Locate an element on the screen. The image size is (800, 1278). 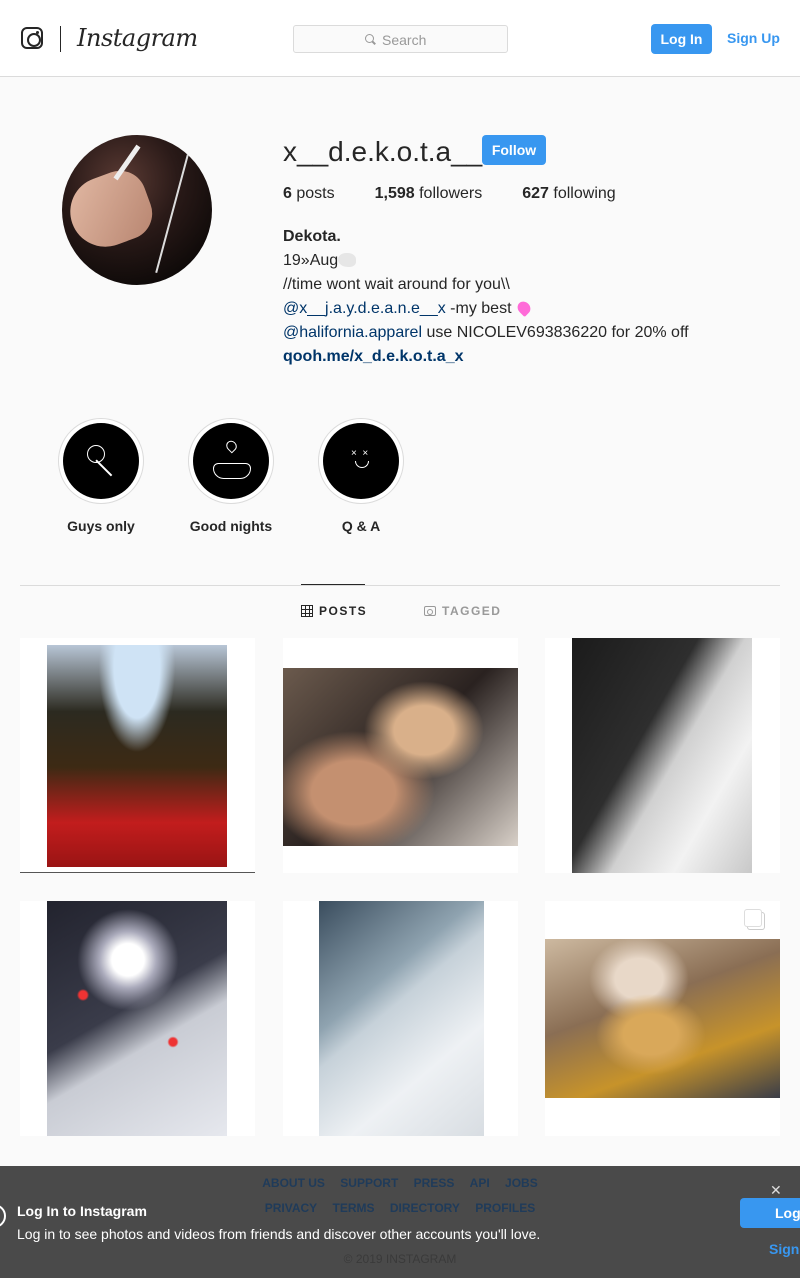
highlight-label: Q & A is located at coordinates (361, 526).